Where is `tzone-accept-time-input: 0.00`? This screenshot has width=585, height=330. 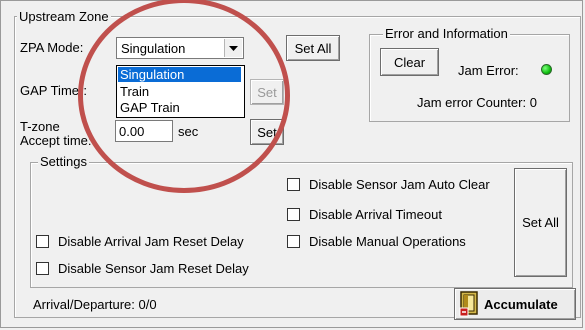 tzone-accept-time-input: 0.00 is located at coordinates (144, 131).